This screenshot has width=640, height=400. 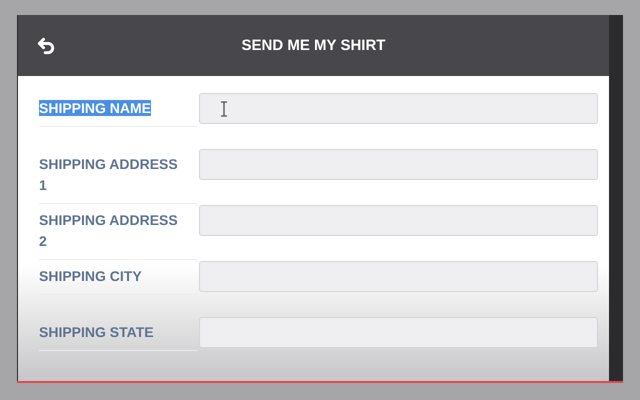 What do you see at coordinates (46, 46) in the screenshot?
I see `back-icon` at bounding box center [46, 46].